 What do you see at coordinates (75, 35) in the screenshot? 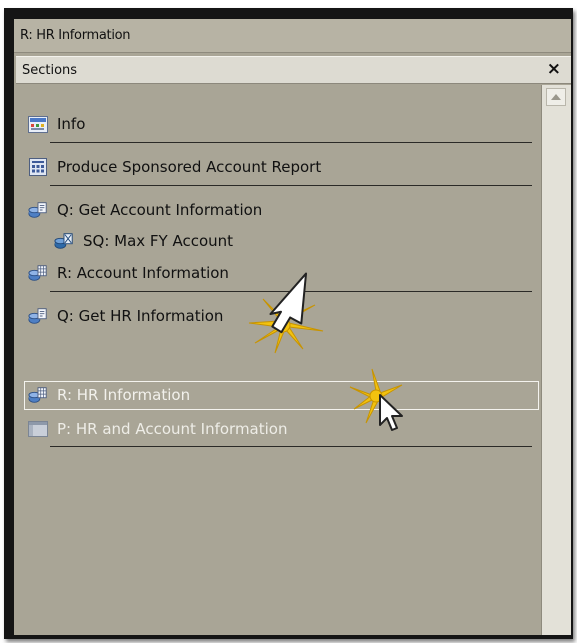
I see `window-title: R: HR Information` at bounding box center [75, 35].